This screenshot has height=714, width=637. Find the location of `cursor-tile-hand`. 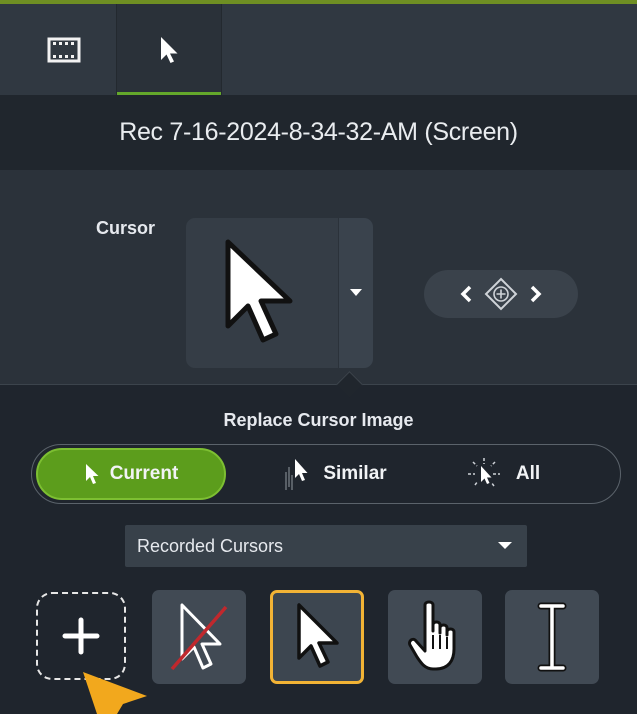

cursor-tile-hand is located at coordinates (435, 637).